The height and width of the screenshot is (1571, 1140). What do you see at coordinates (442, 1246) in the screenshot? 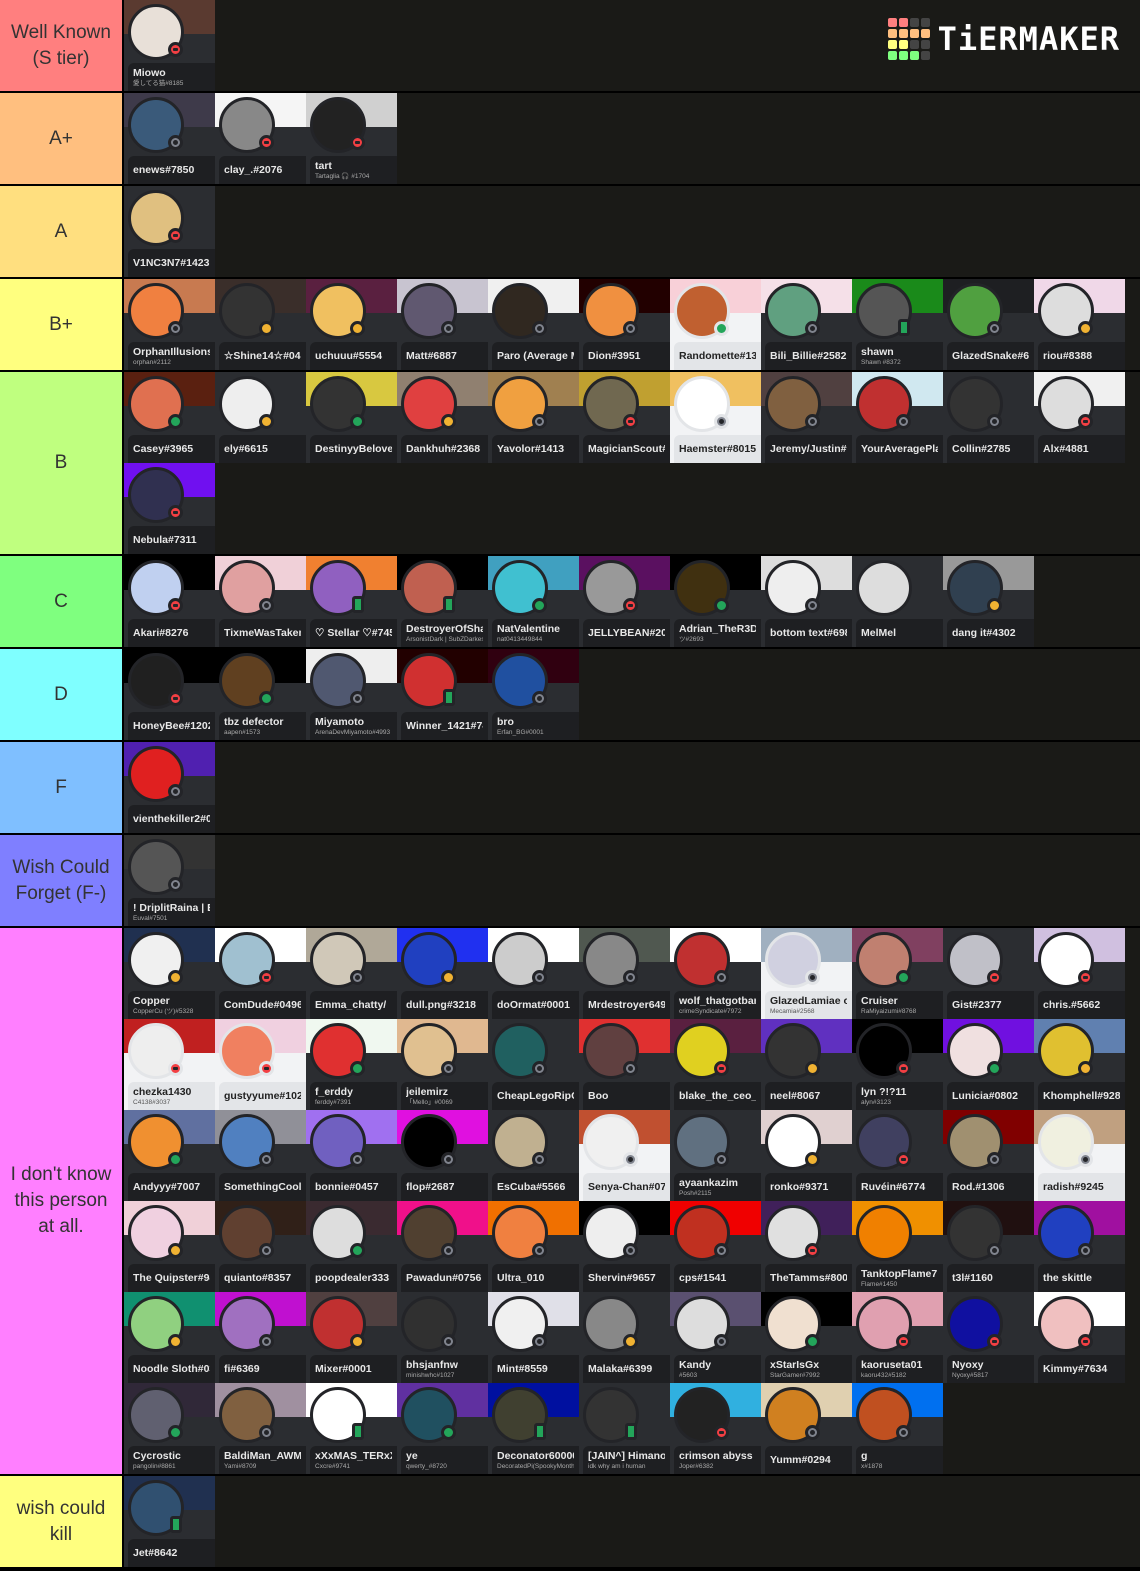
I see `profile-card: Pawadun#0756` at bounding box center [442, 1246].